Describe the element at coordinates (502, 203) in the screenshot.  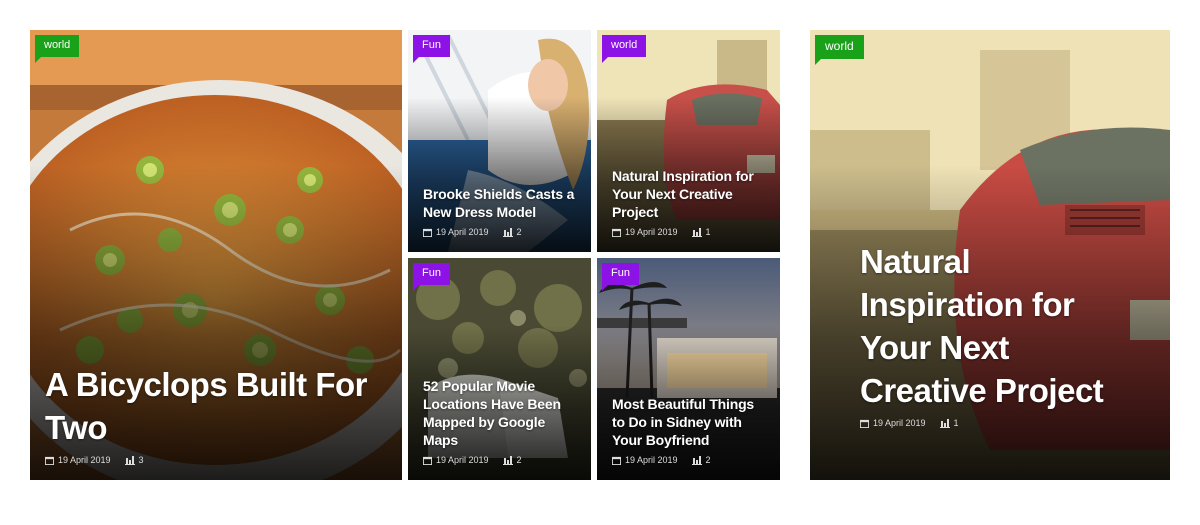
I see `post-title: Brooke Shields Casts a New Dress Model` at that location.